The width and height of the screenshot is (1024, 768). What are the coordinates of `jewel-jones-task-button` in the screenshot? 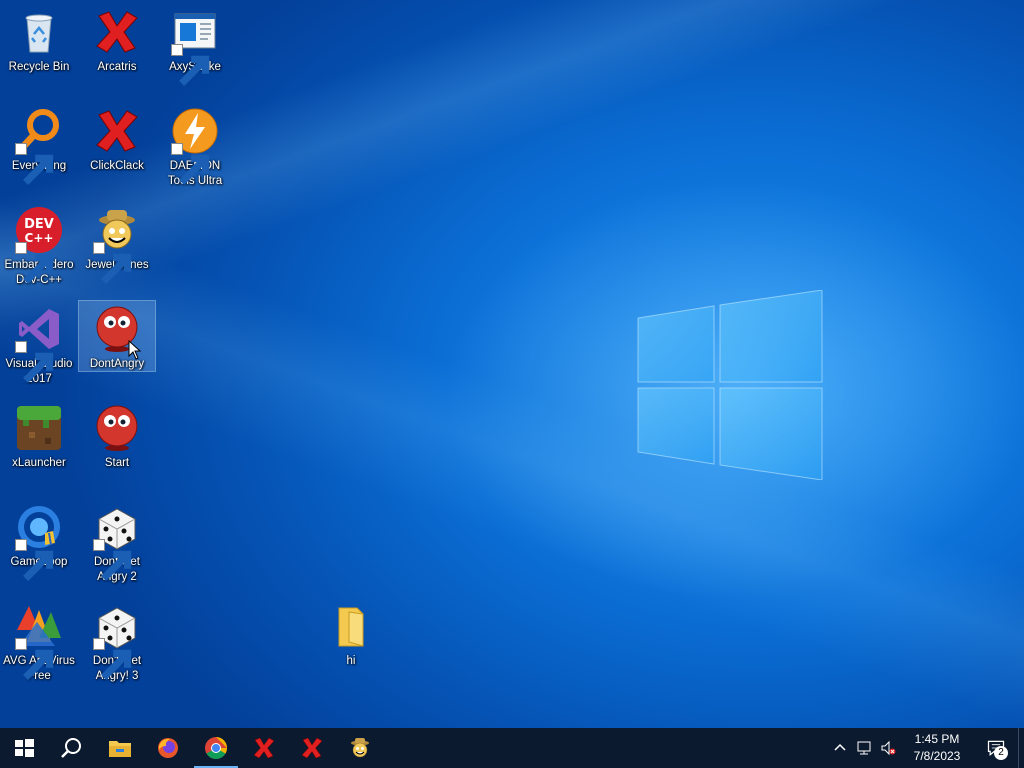 It's located at (360, 748).